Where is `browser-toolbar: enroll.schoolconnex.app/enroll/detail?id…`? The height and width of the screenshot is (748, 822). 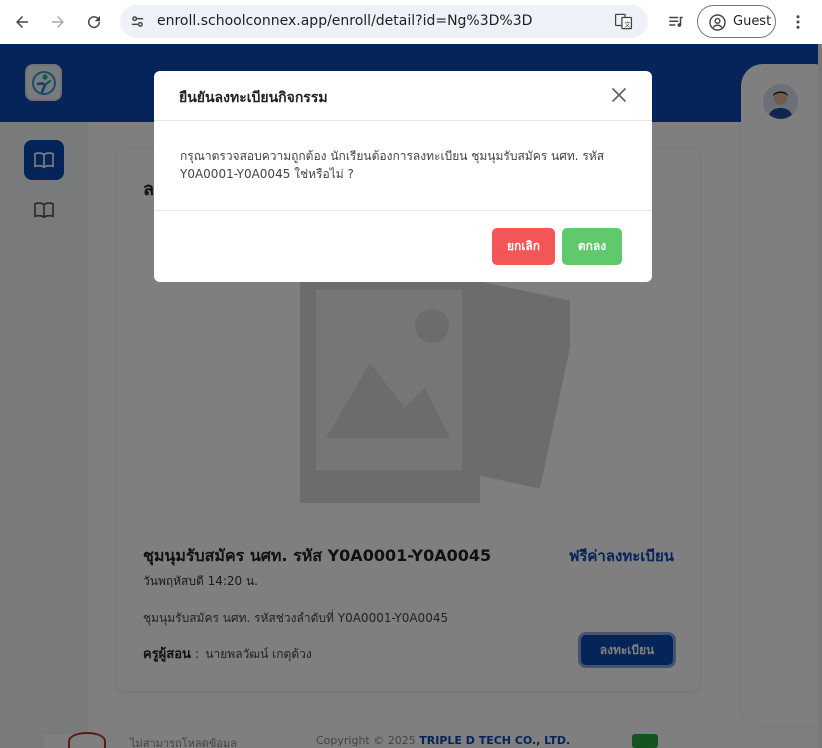 browser-toolbar: enroll.schoolconnex.app/enroll/detail?id… is located at coordinates (411, 22).